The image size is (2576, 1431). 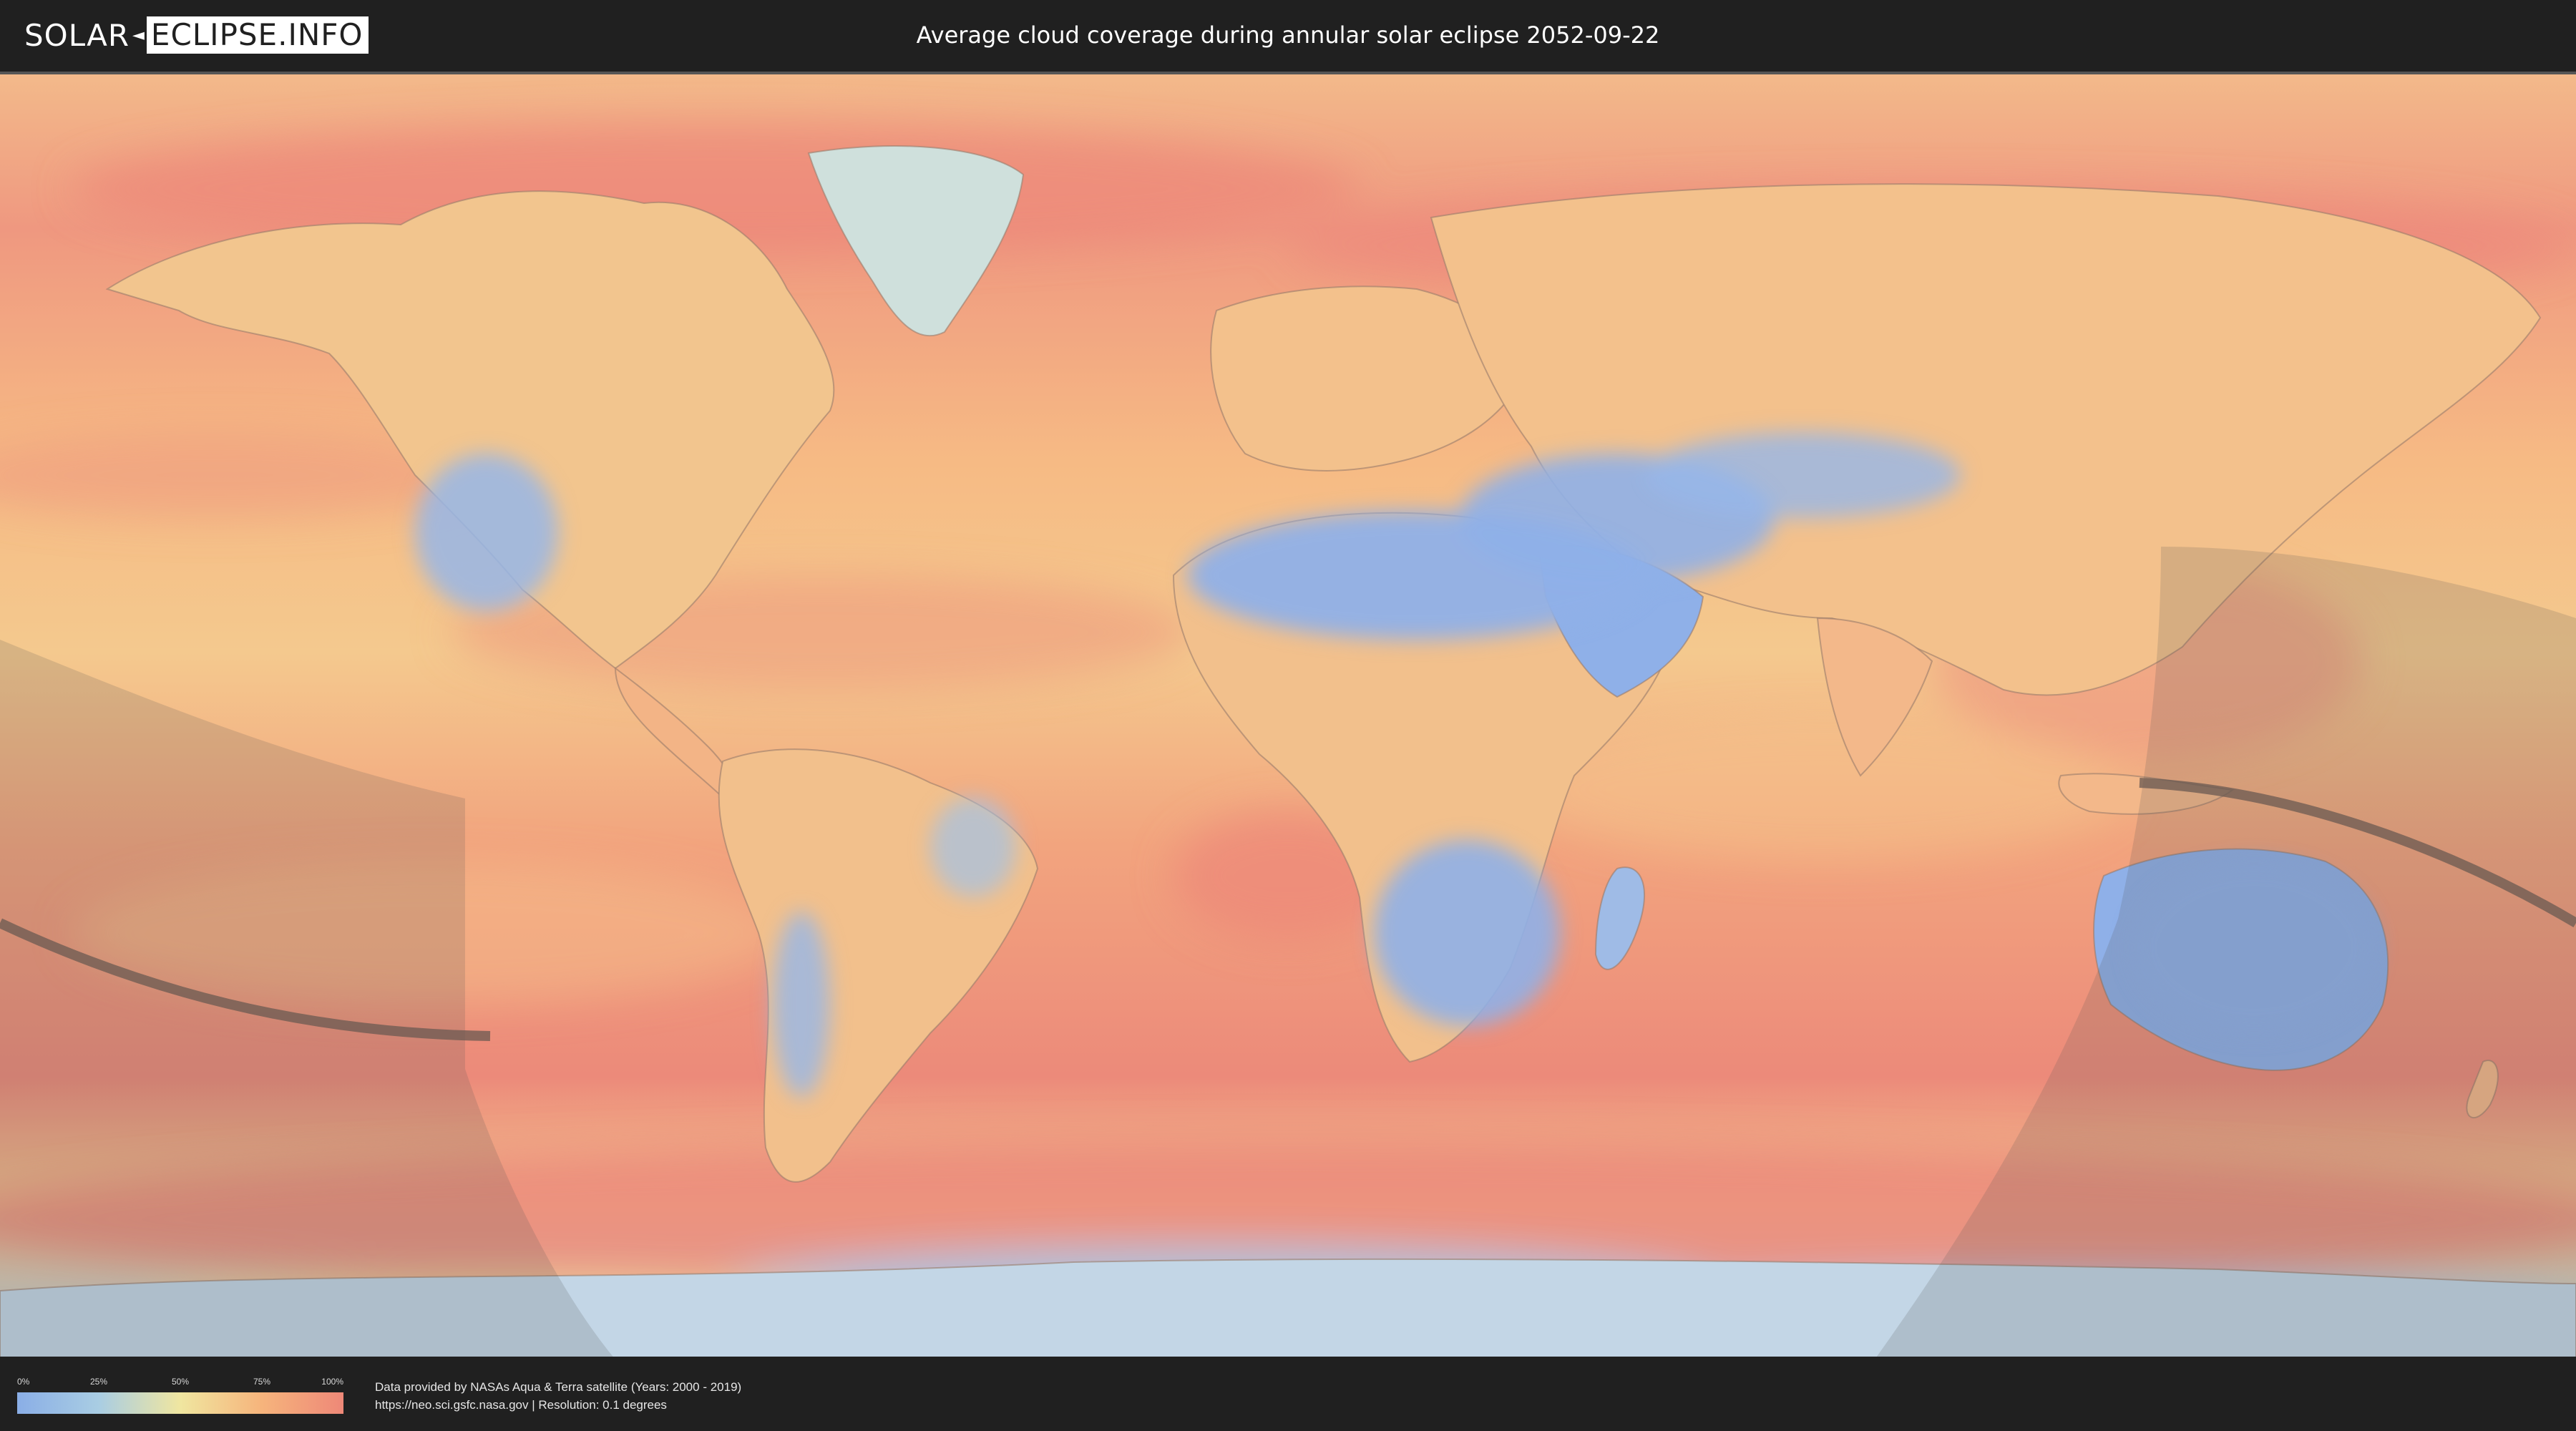 I want to click on legend-tick-50: 50%, so click(x=180, y=1382).